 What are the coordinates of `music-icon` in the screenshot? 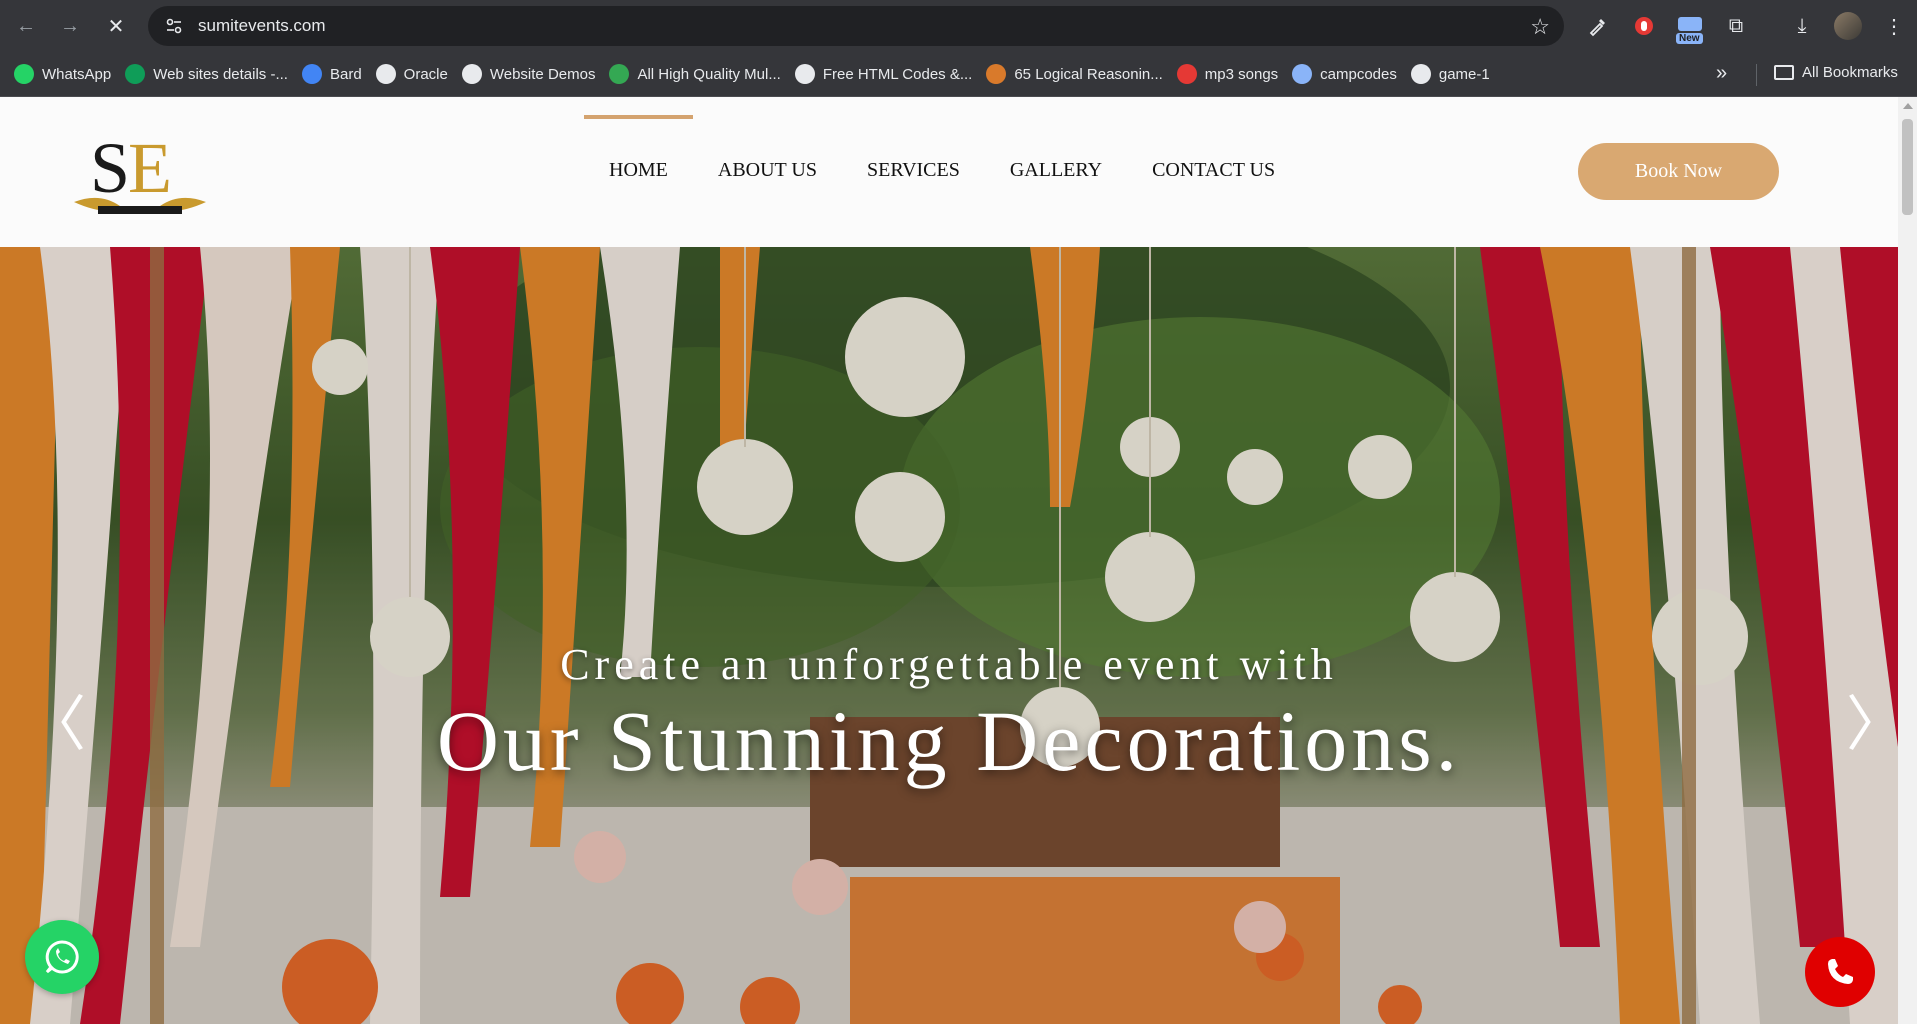 It's located at (1186, 74).